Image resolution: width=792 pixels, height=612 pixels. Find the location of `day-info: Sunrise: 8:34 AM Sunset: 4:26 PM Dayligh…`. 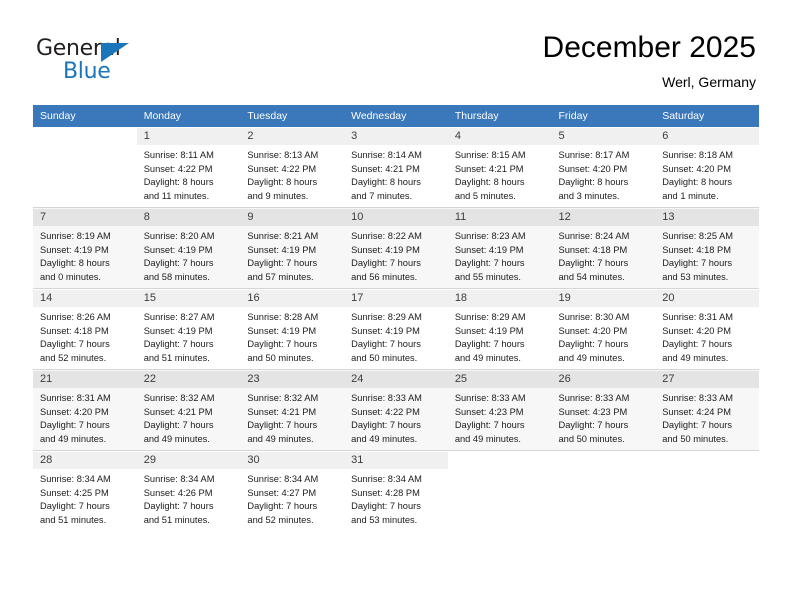

day-info: Sunrise: 8:34 AM Sunset: 4:26 PM Dayligh… is located at coordinates (189, 498).